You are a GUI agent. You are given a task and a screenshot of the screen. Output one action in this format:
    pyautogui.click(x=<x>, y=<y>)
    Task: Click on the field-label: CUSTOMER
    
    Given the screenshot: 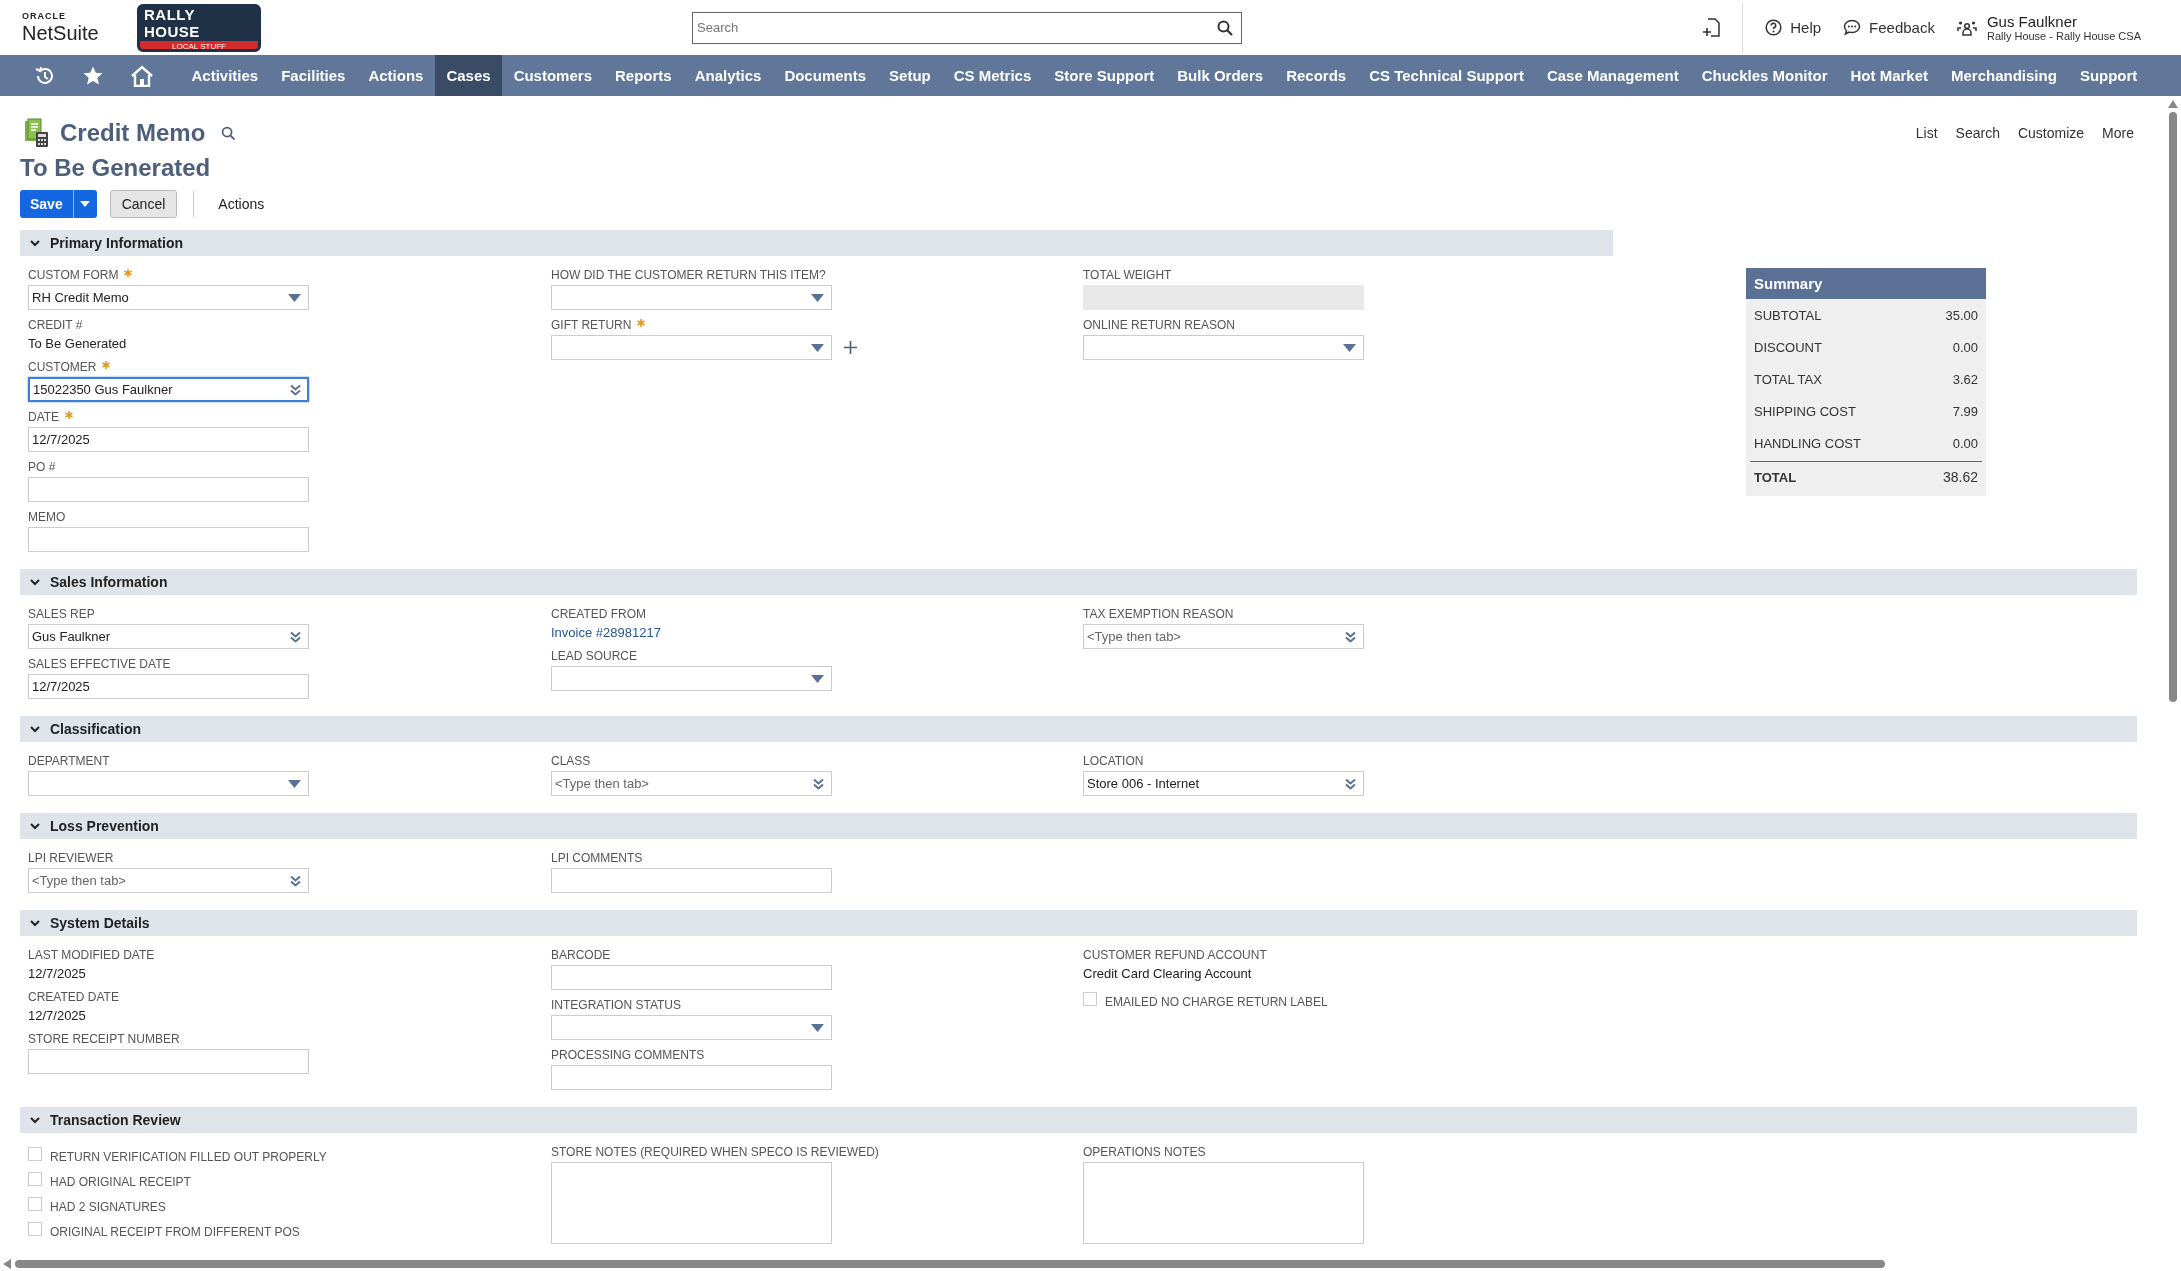 What is the action you would take?
    pyautogui.click(x=62, y=367)
    